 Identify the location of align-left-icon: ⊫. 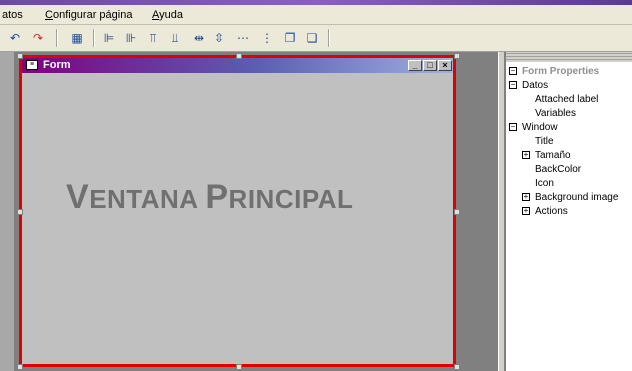
(109, 38).